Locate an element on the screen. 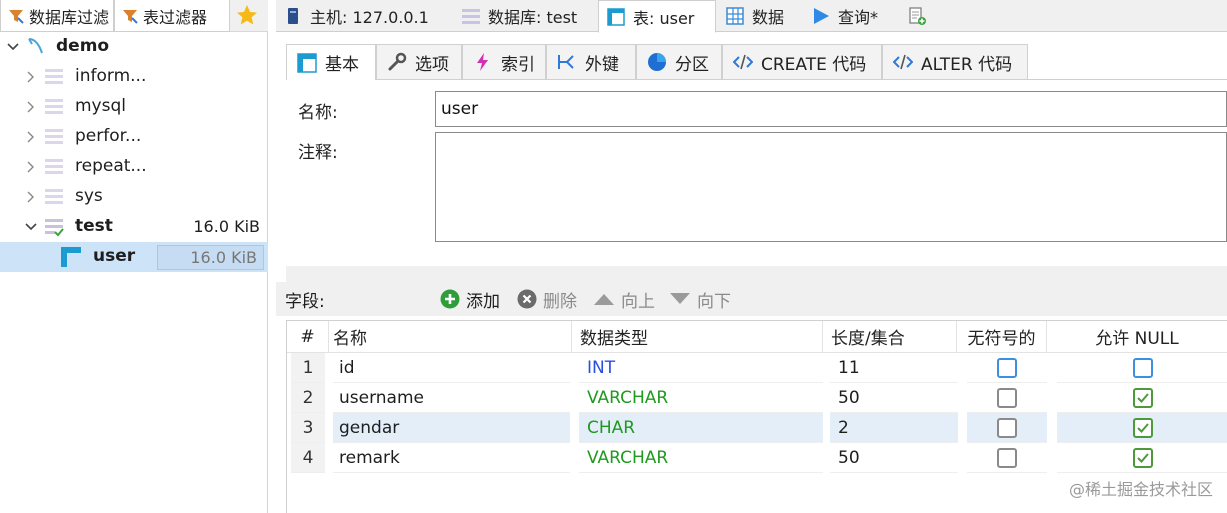 Image resolution: width=1227 pixels, height=513 pixels. tab-label: 数据库: test is located at coordinates (533, 17).